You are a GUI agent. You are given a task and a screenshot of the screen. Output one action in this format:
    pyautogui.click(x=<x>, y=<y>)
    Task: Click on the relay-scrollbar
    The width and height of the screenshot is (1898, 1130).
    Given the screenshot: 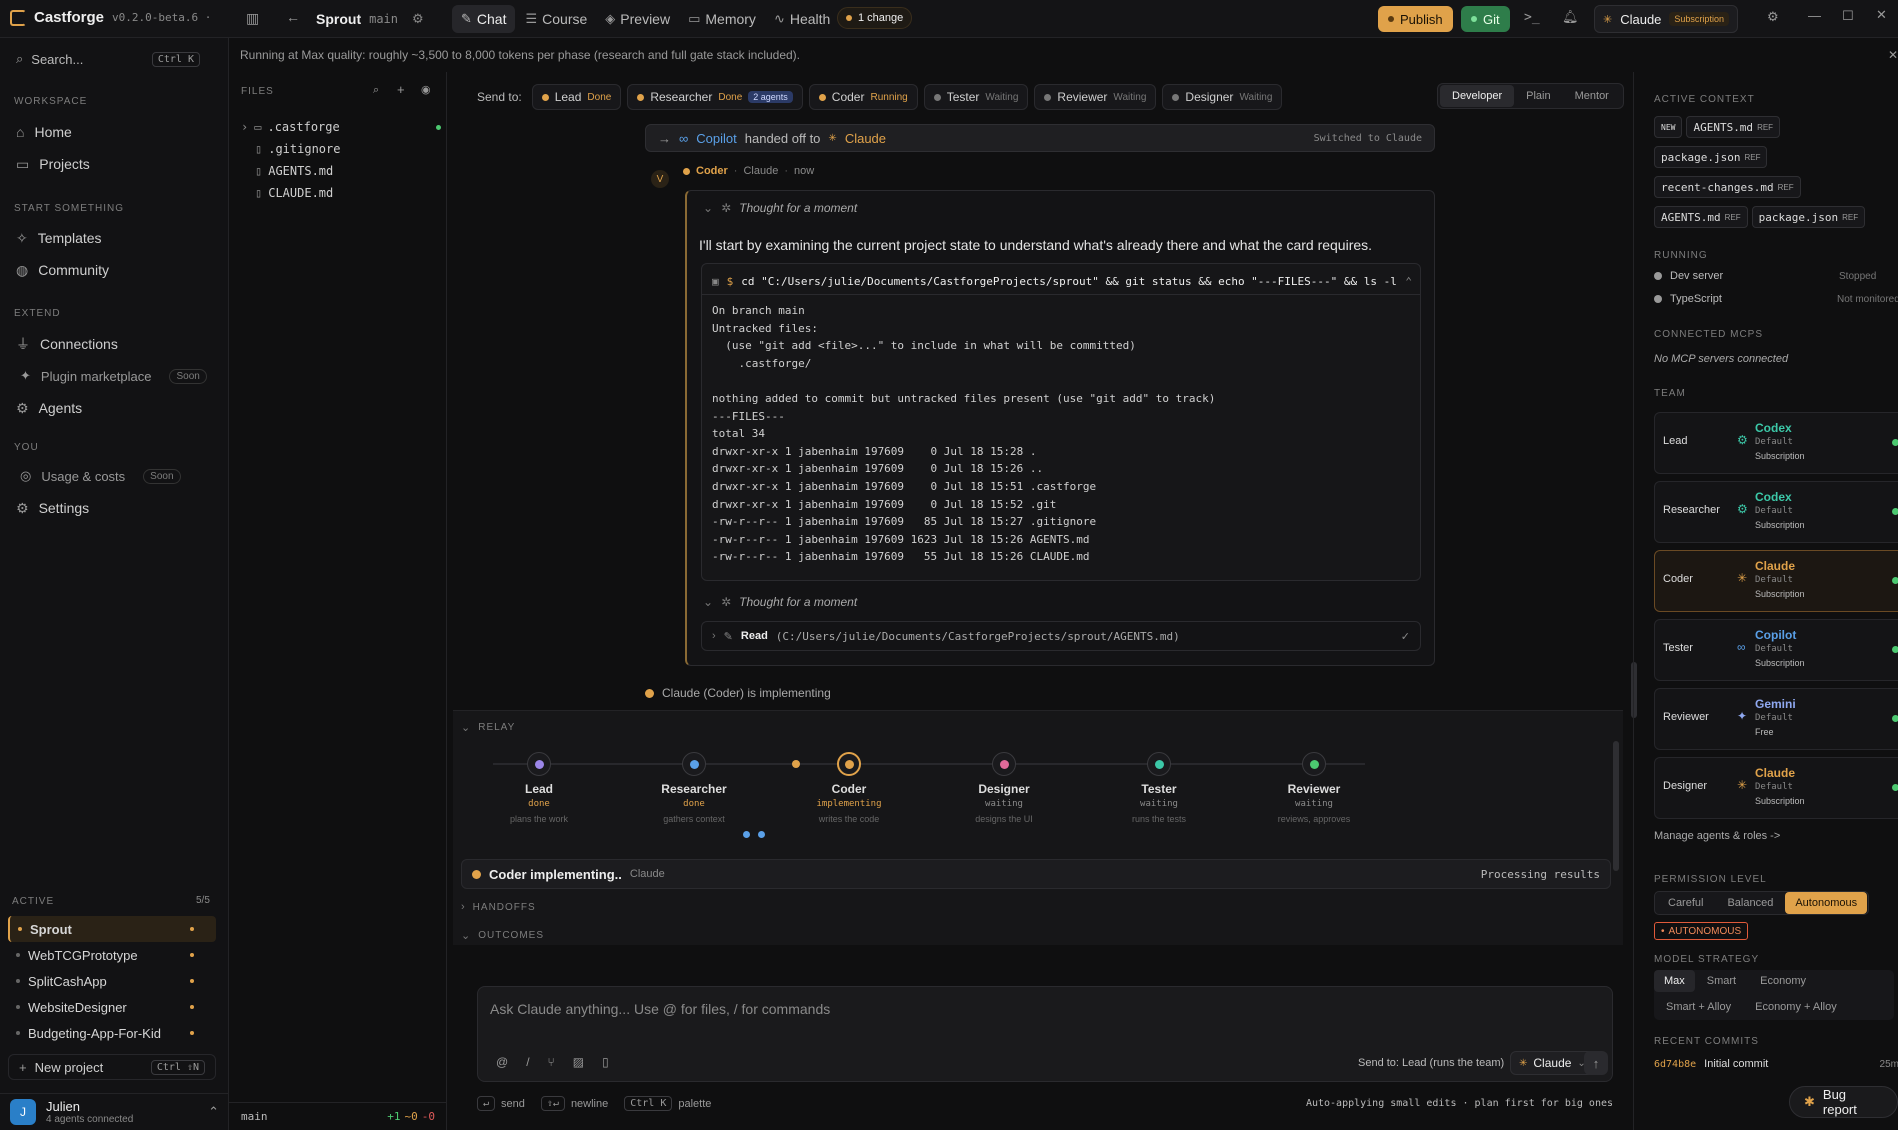 What is the action you would take?
    pyautogui.click(x=1616, y=806)
    